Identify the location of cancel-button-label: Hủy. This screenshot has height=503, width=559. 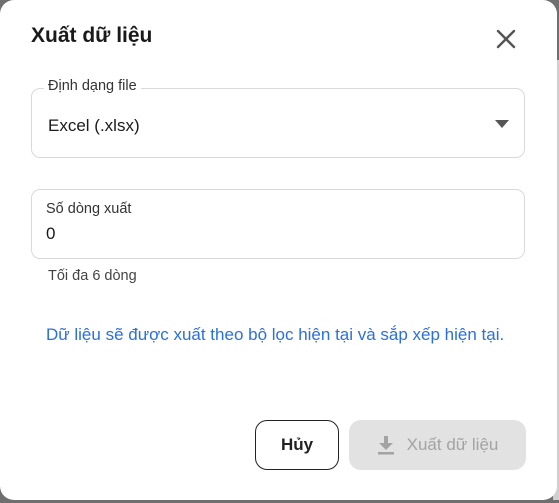
(297, 444).